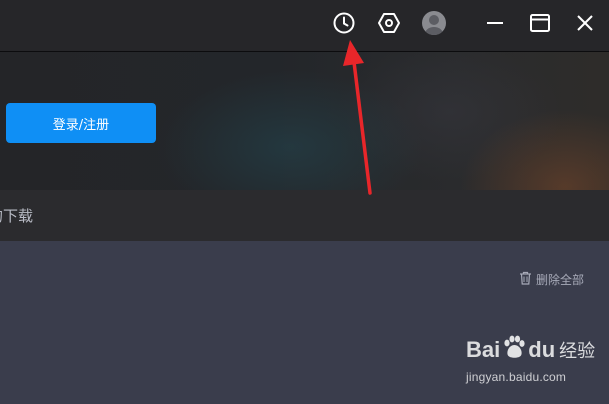 The width and height of the screenshot is (609, 404). What do you see at coordinates (389, 23) in the screenshot?
I see `settings-hexagon-icon` at bounding box center [389, 23].